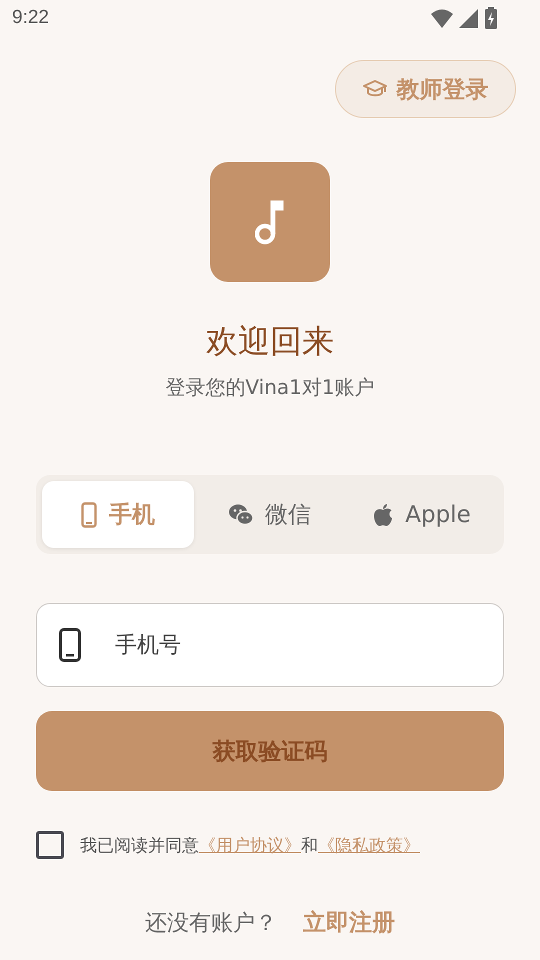 This screenshot has width=540, height=960. I want to click on welcome-title: 欢迎回来, so click(270, 341).